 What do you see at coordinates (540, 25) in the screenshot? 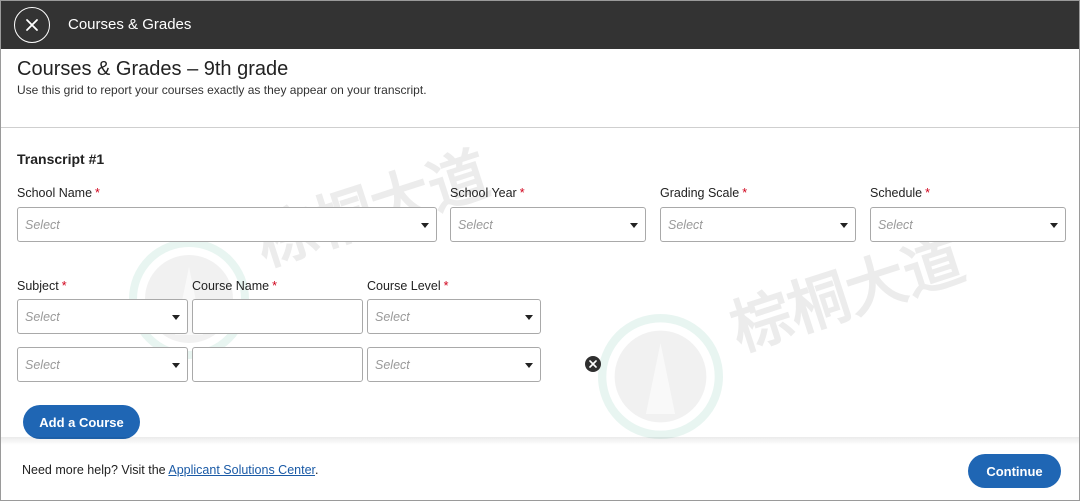
I see `top-bar: Courses & Grades` at bounding box center [540, 25].